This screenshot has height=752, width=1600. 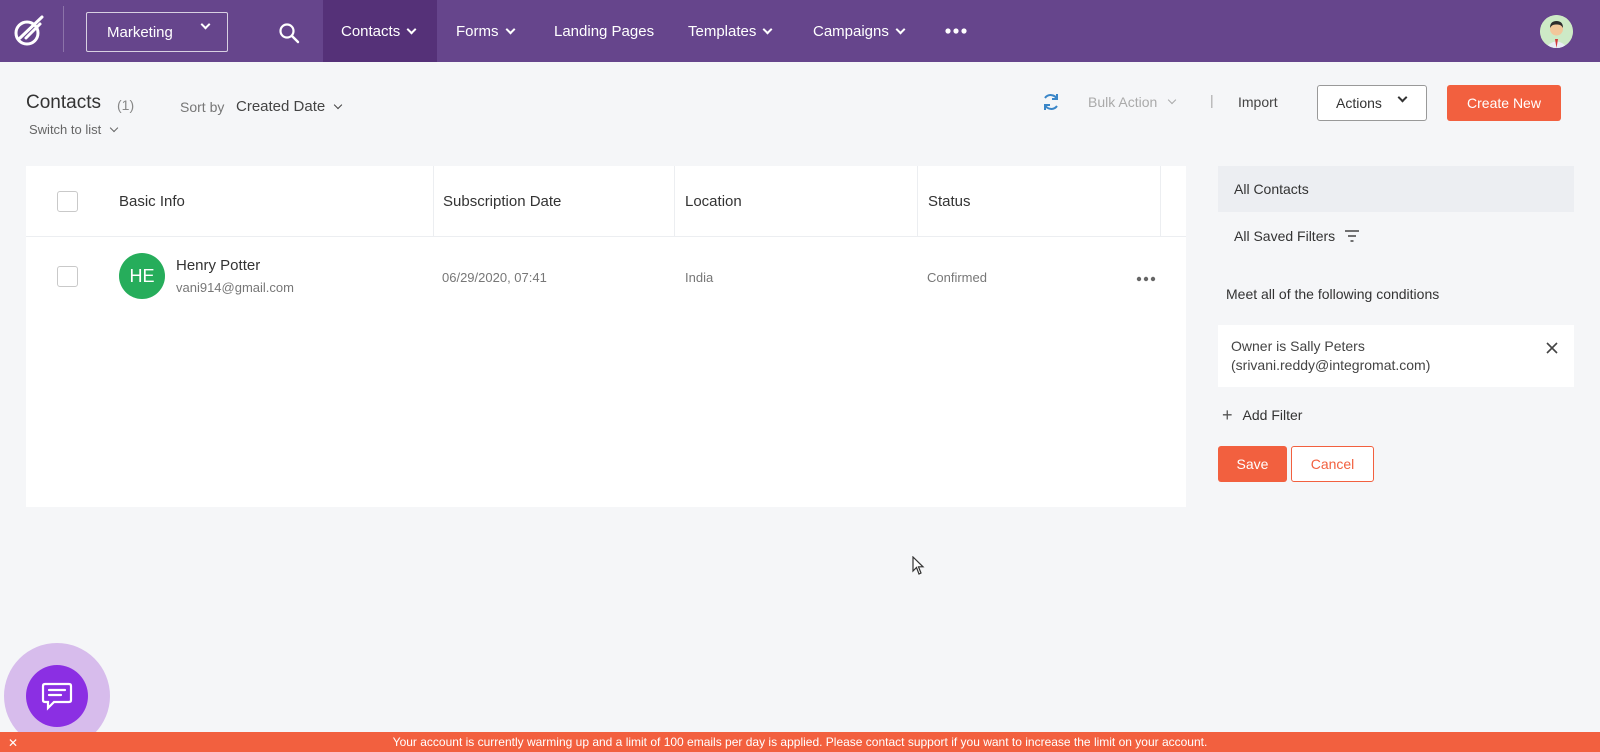 I want to click on app-logo-icon, so click(x=29, y=31).